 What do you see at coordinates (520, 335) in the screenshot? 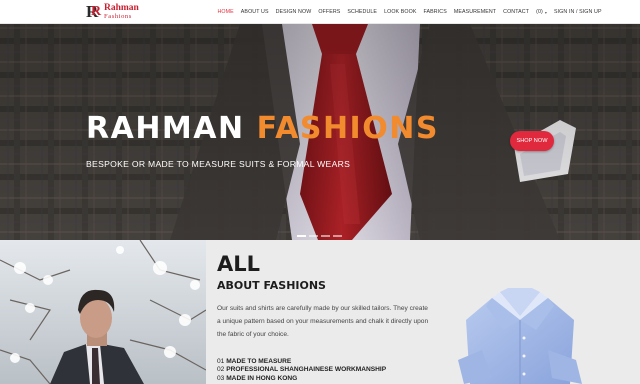
I see `folded-shirt-image` at bounding box center [520, 335].